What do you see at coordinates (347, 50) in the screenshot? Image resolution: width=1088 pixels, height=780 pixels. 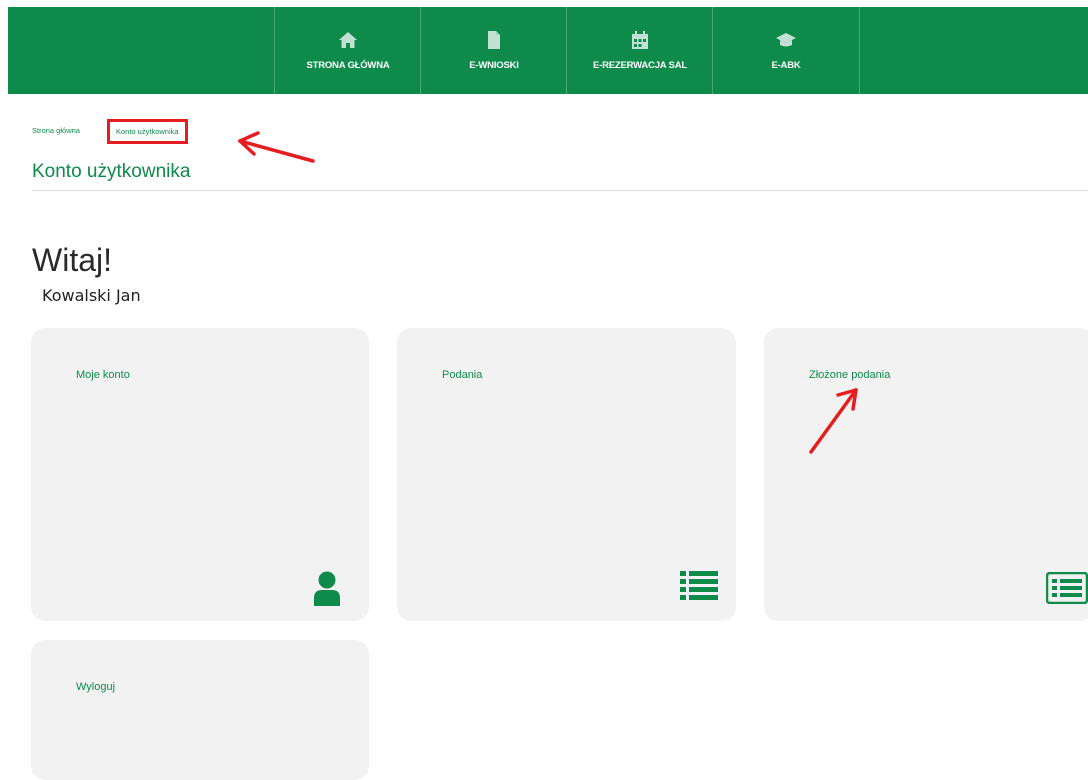 I see `nav-item-home: STRONA GŁÓWNA` at bounding box center [347, 50].